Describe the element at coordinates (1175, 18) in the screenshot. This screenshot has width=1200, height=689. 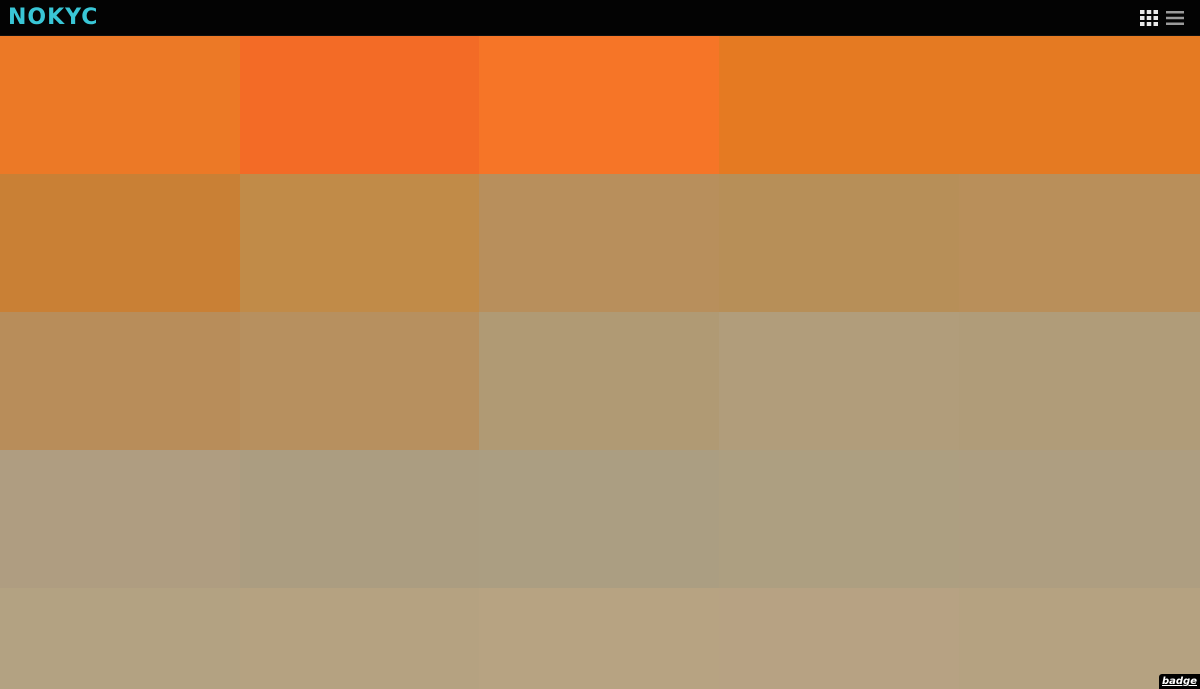
I see `hamburger-menu-icon` at that location.